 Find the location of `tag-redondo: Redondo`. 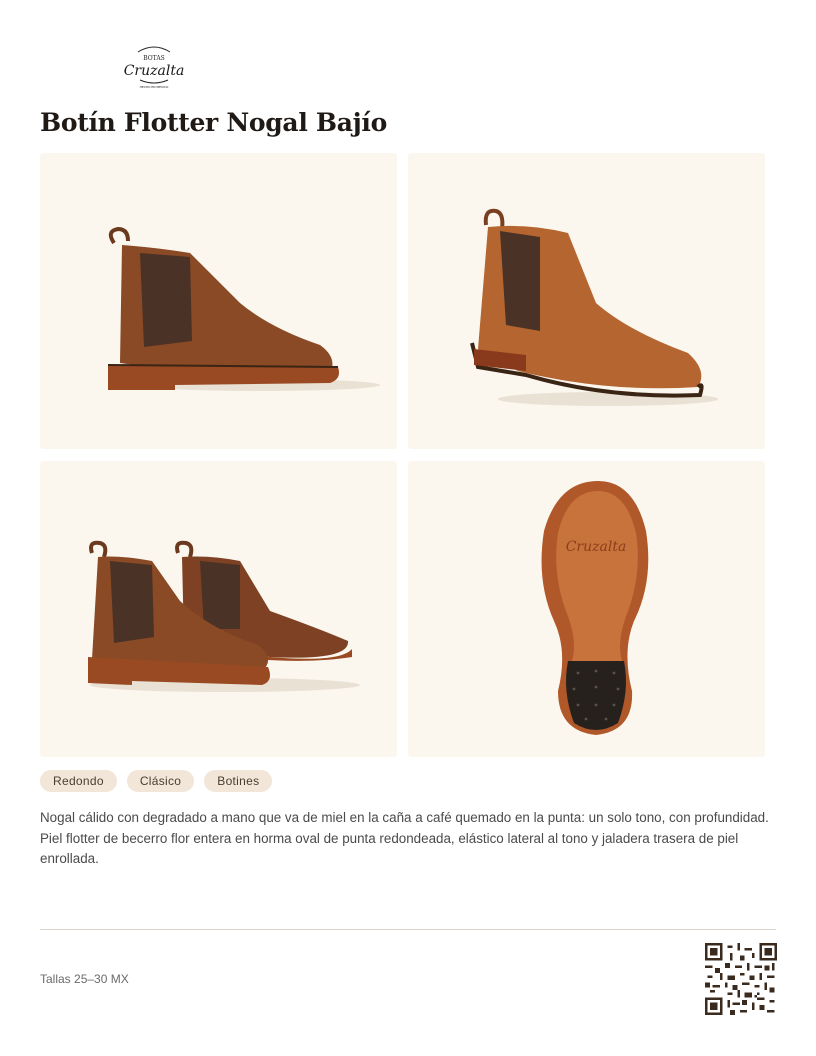

tag-redondo: Redondo is located at coordinates (78, 781).